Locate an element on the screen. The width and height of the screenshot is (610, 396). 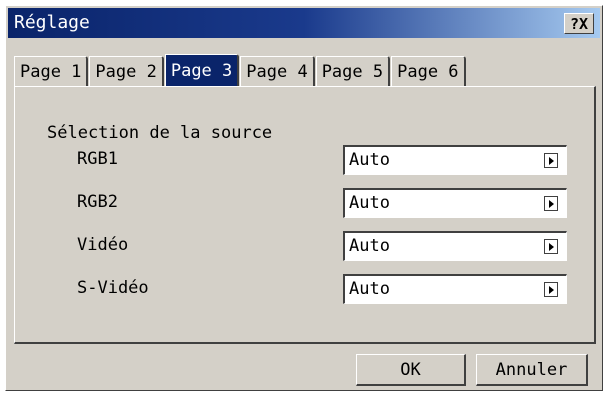
title-bar: Réglage ?X is located at coordinates (304, 23).